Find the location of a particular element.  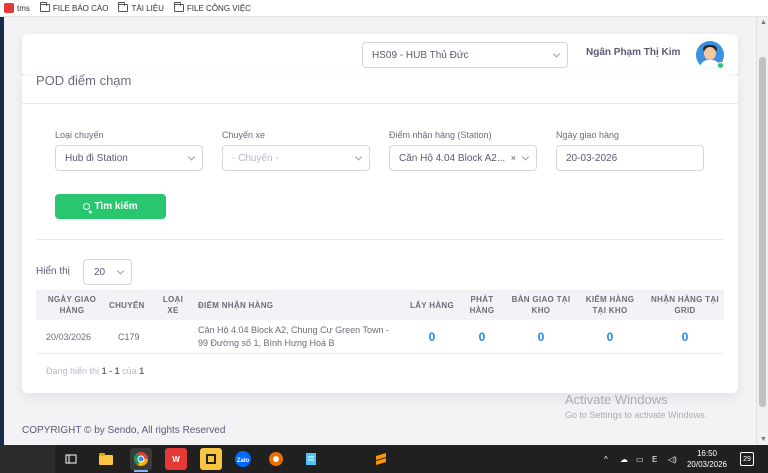

route-type-label: Loại chuyến is located at coordinates (79, 135).